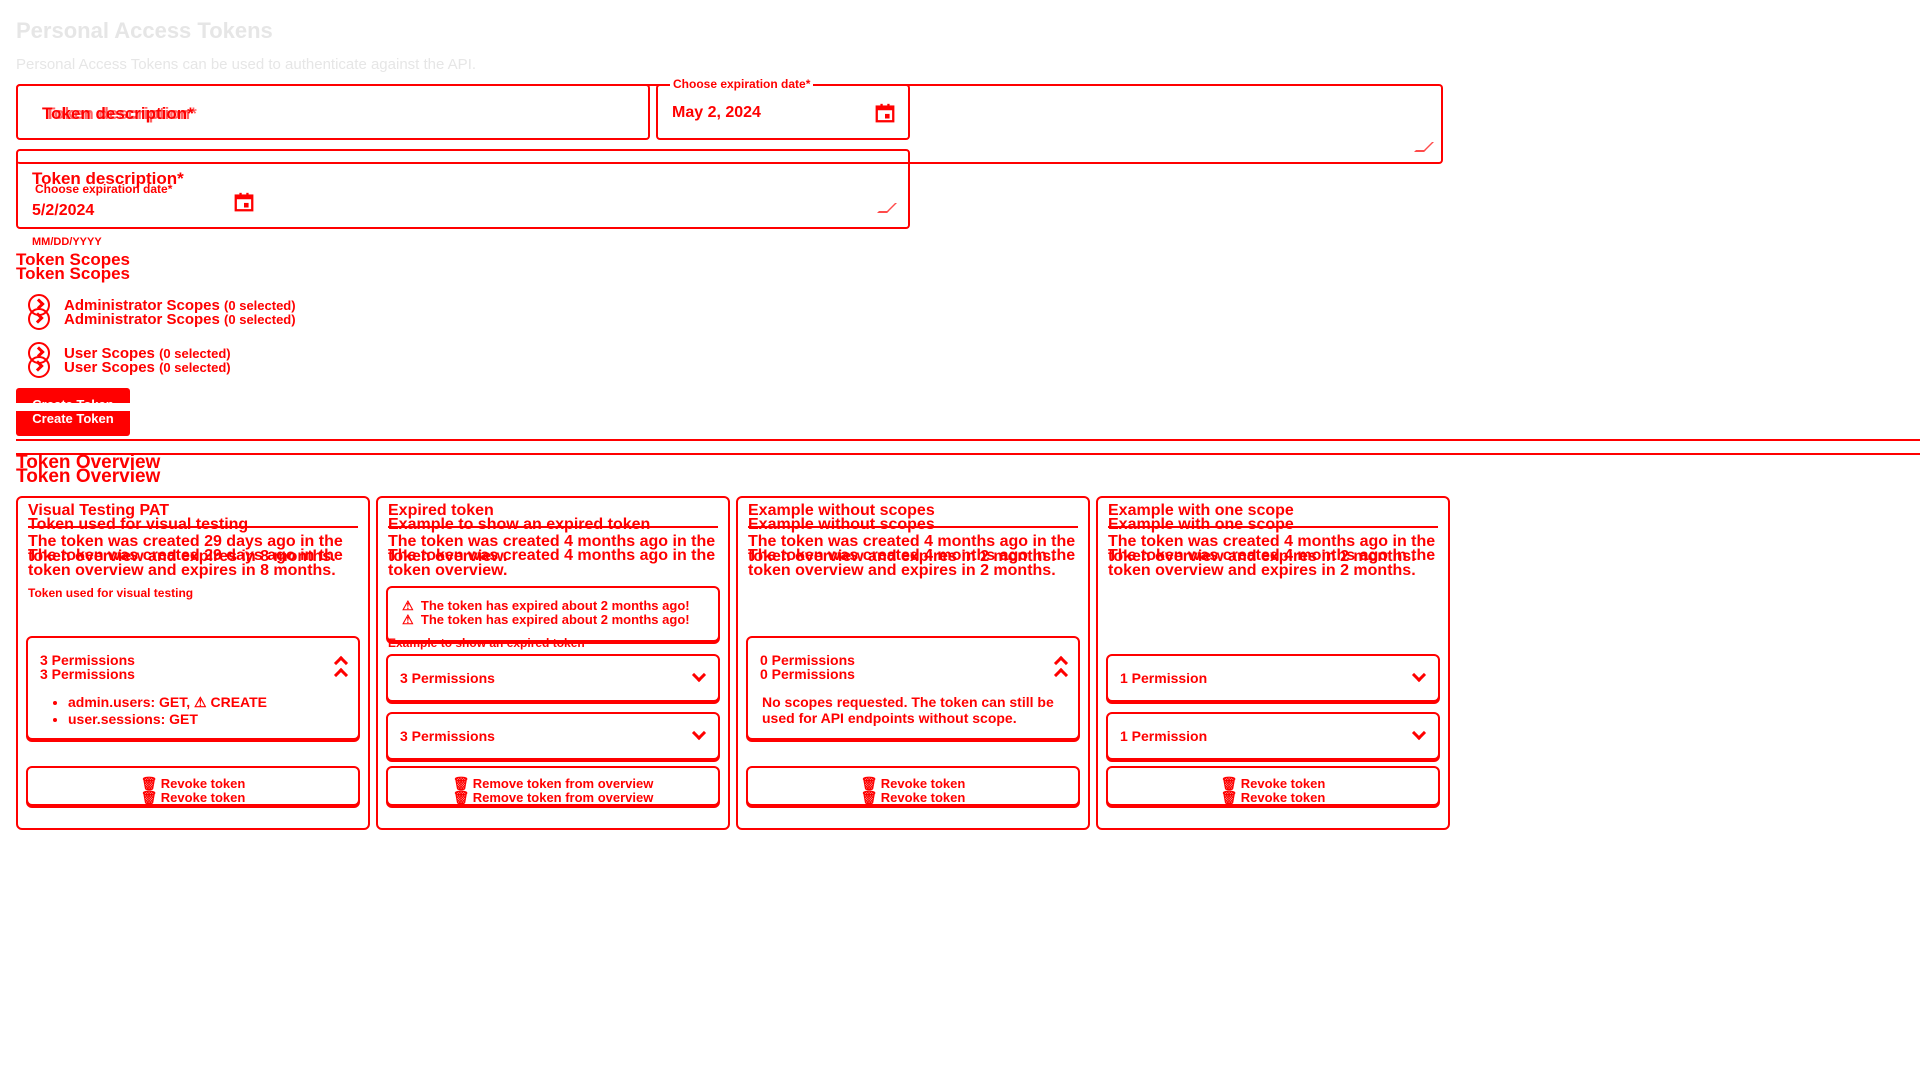  Describe the element at coordinates (742, 84) in the screenshot. I see `expiration-date-label: Choose expiration date*` at that location.